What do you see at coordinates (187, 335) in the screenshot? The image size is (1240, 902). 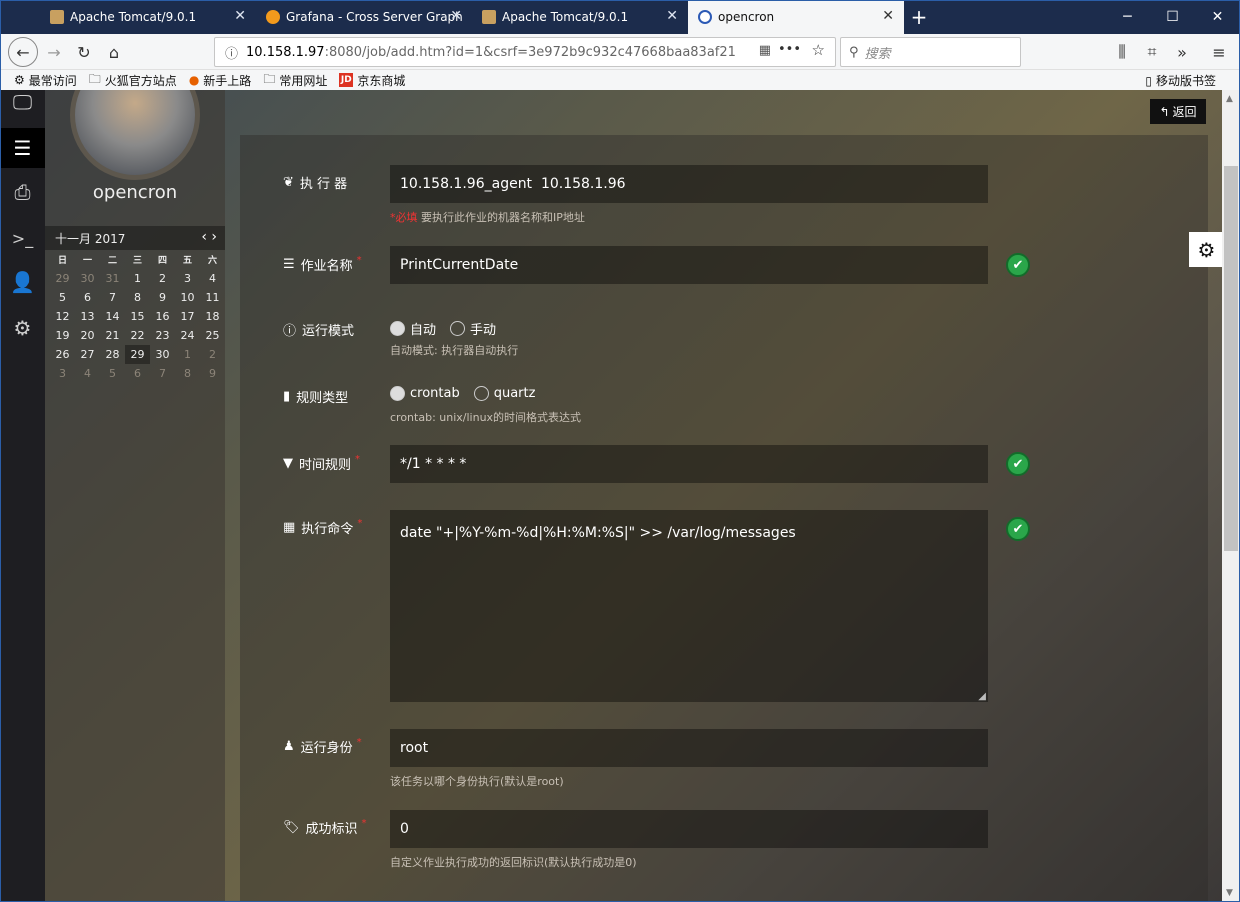 I see `calendar-day: 24` at bounding box center [187, 335].